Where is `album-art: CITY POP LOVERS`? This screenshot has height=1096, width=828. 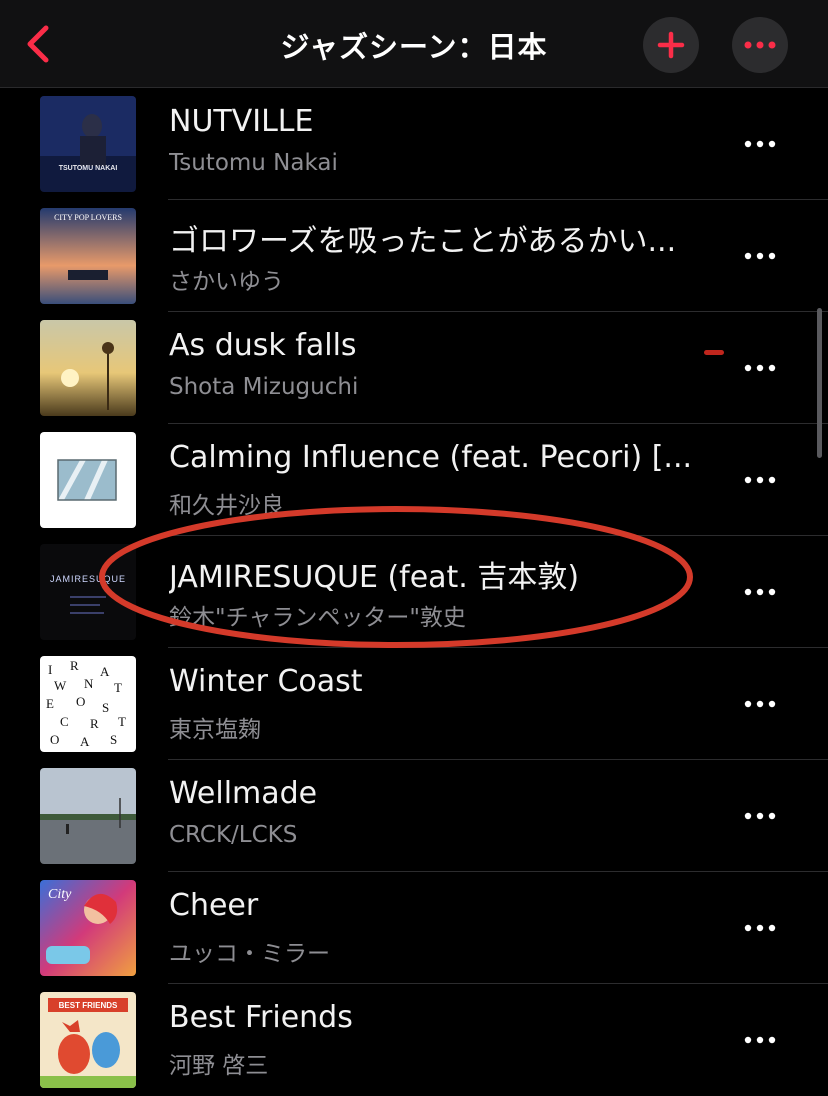
album-art: CITY POP LOVERS is located at coordinates (88, 256).